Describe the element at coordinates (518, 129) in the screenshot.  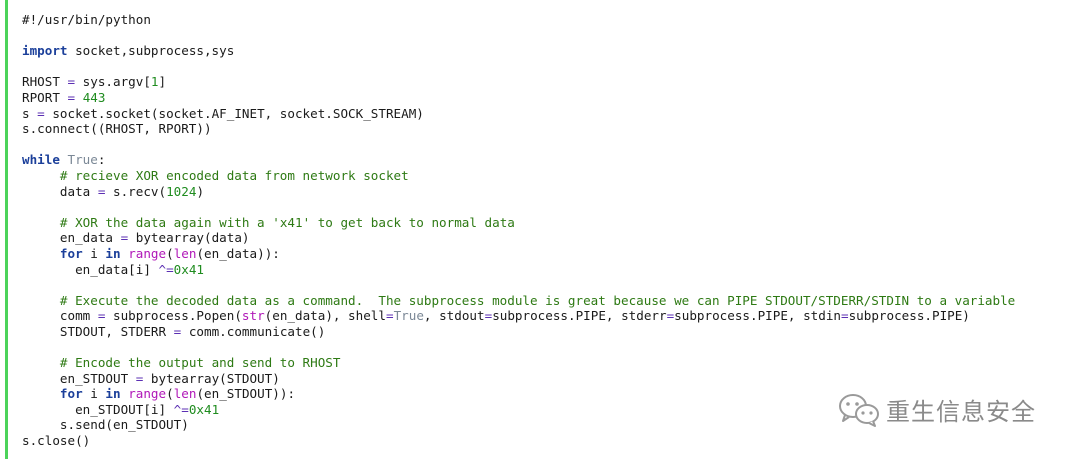
I see `code-line: s.connect((RHOST, RPORT))` at that location.